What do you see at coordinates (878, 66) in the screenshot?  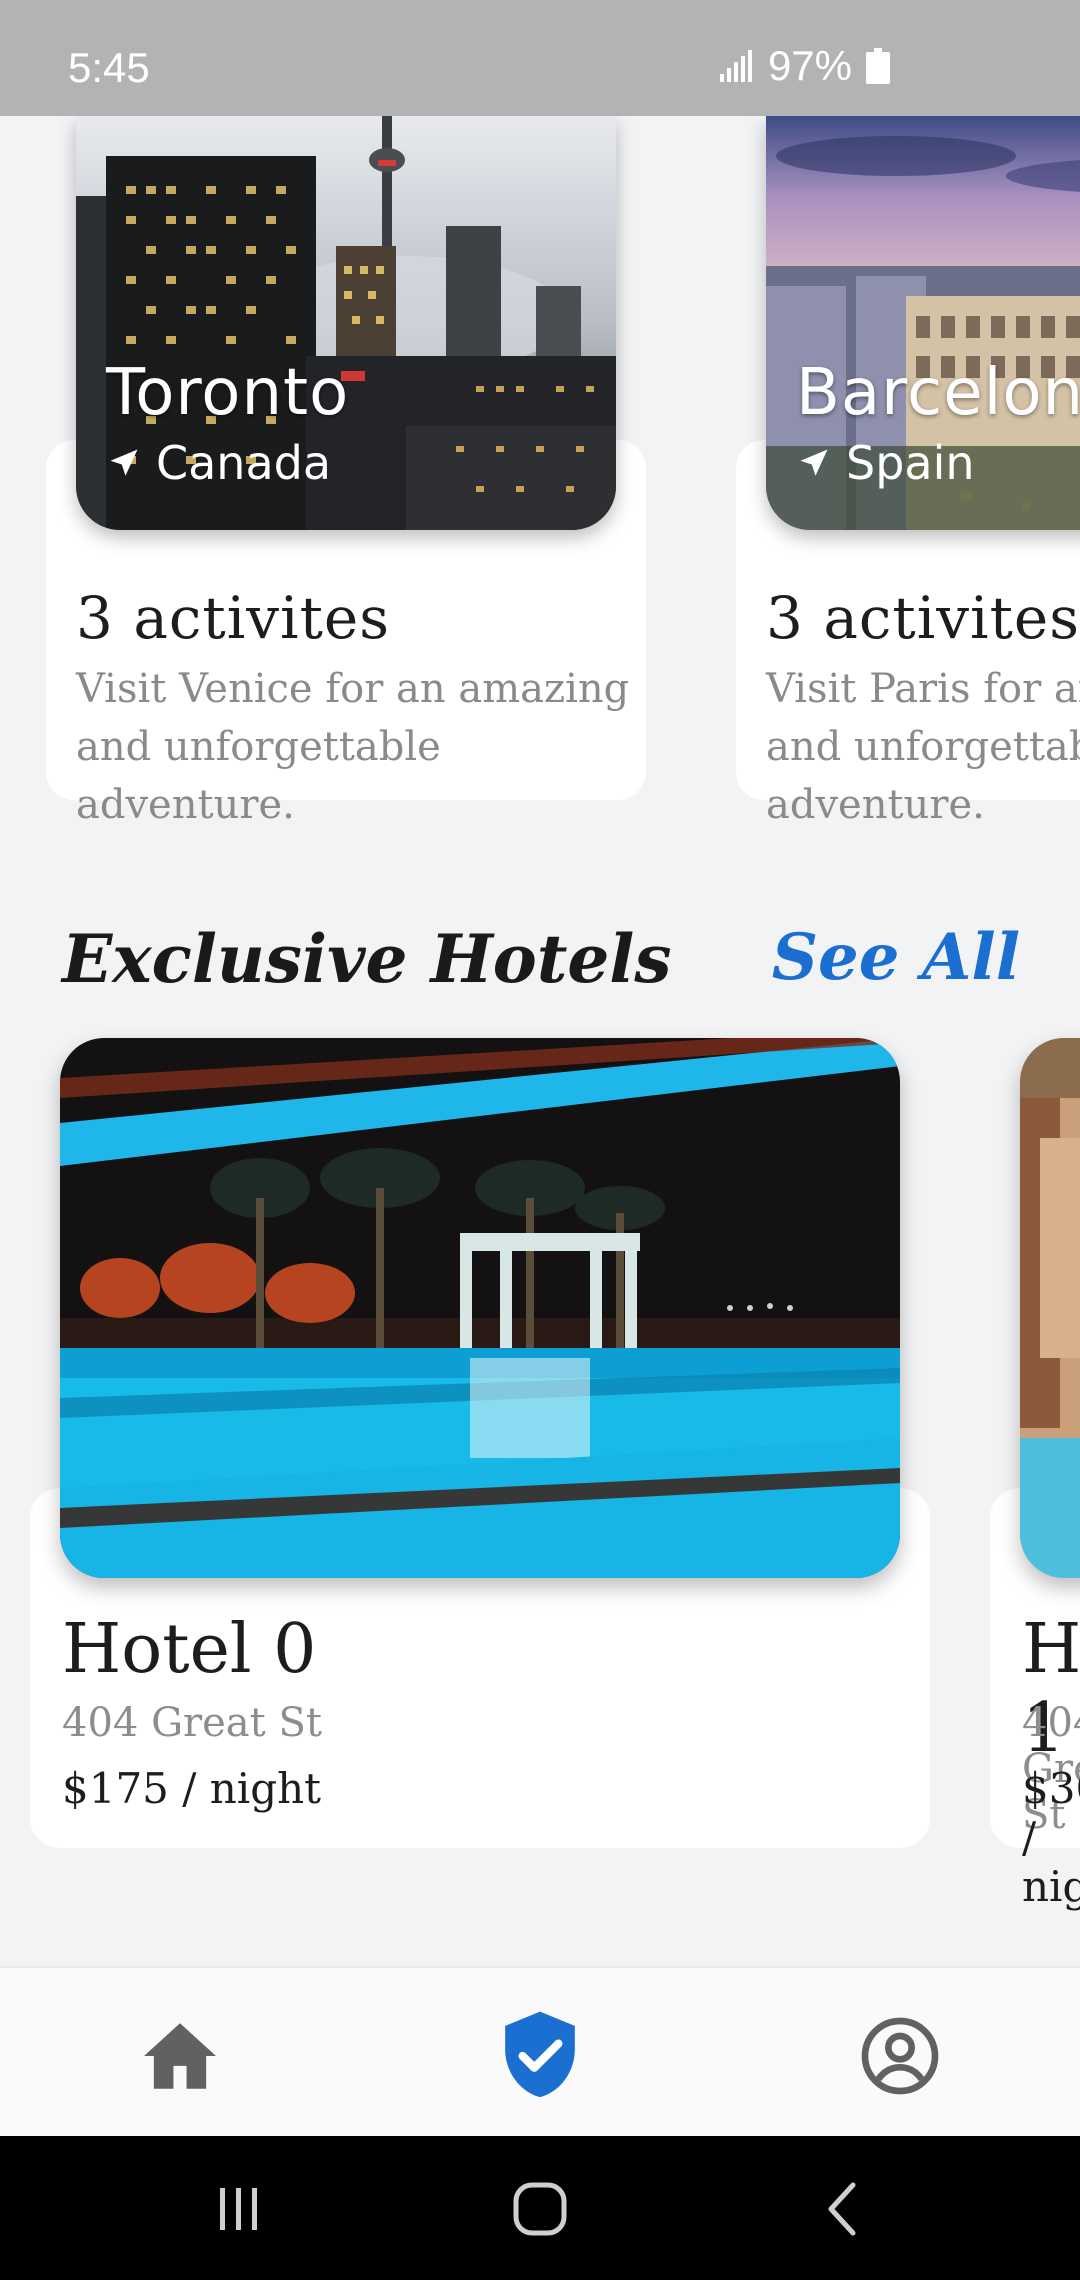 I see `battery-icon` at bounding box center [878, 66].